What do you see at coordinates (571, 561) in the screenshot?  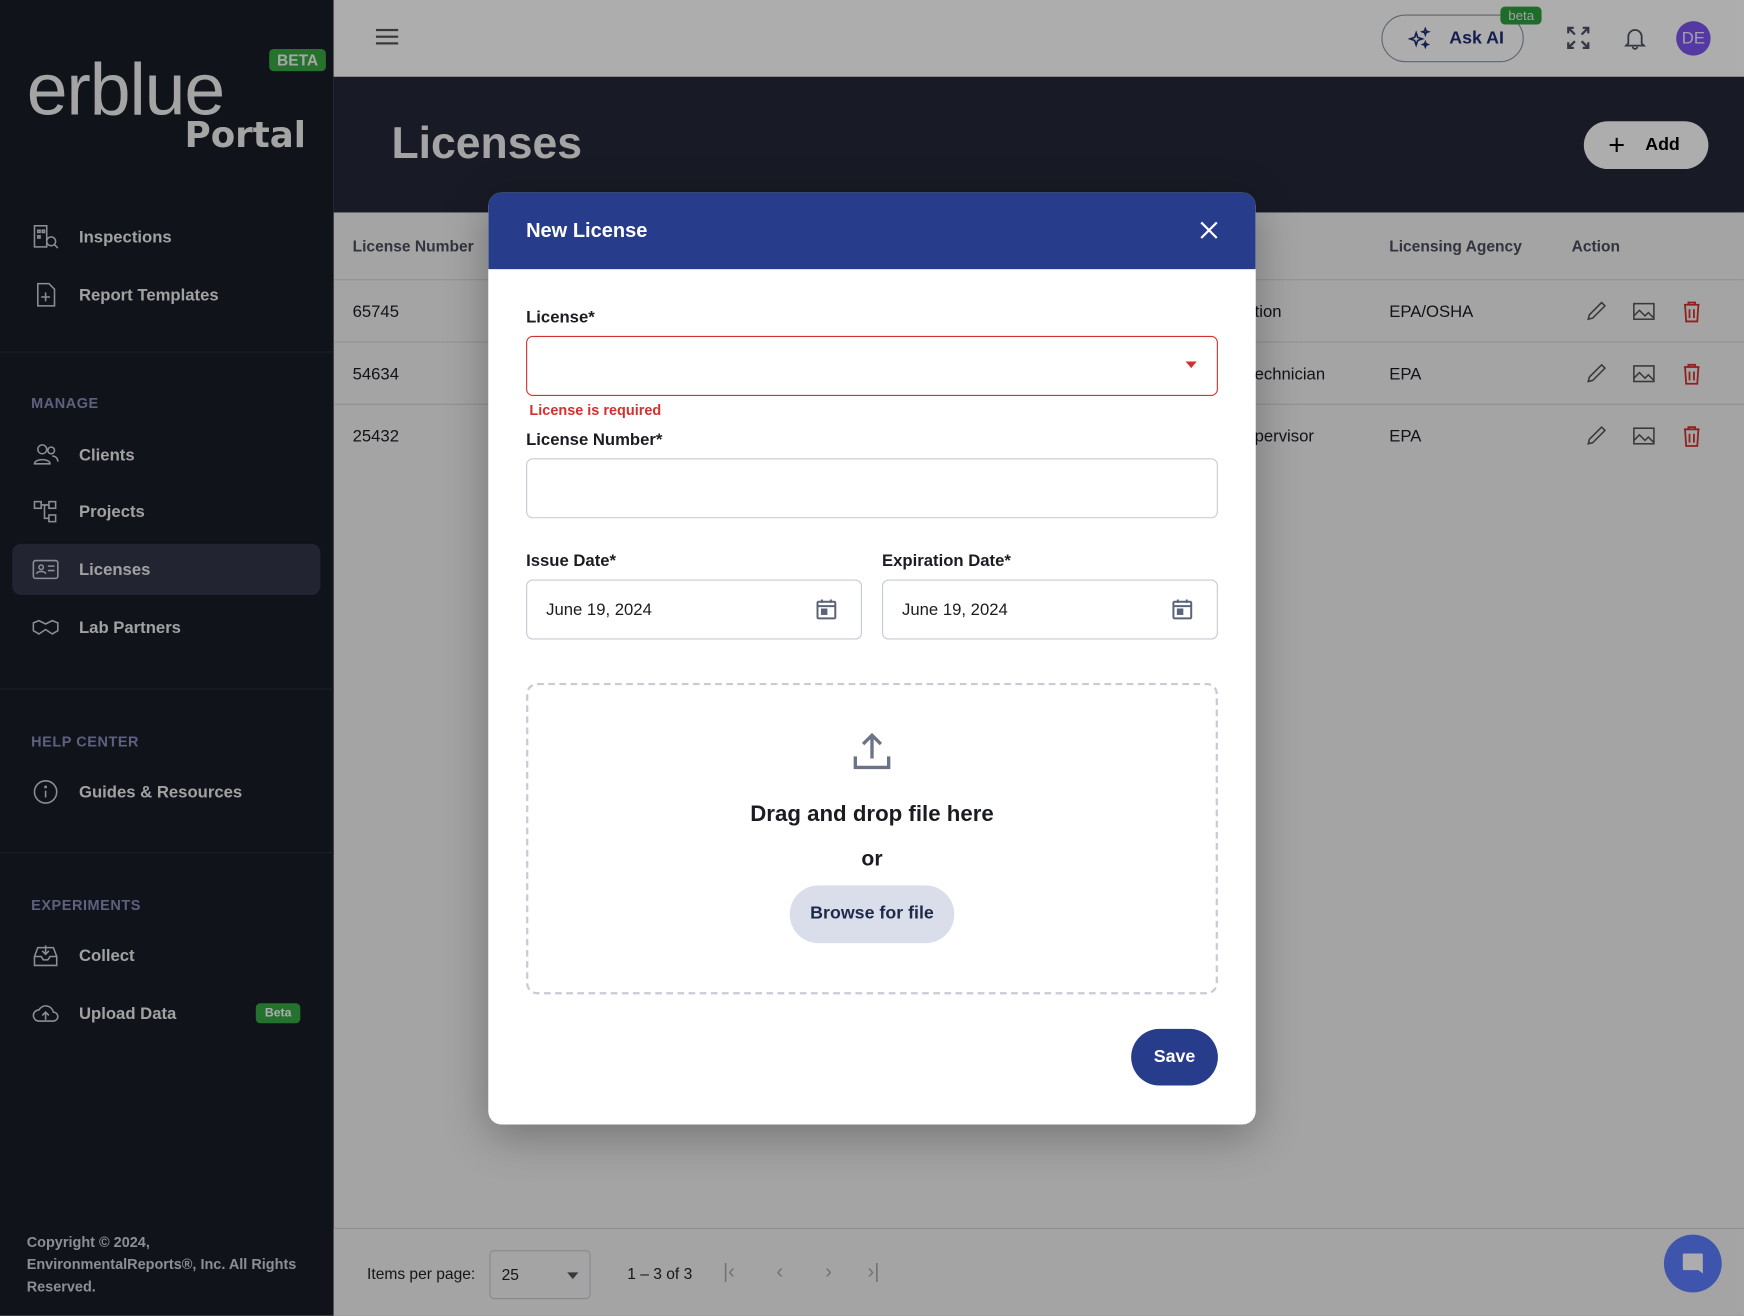 I see `issue-date-label: Issue Date*` at bounding box center [571, 561].